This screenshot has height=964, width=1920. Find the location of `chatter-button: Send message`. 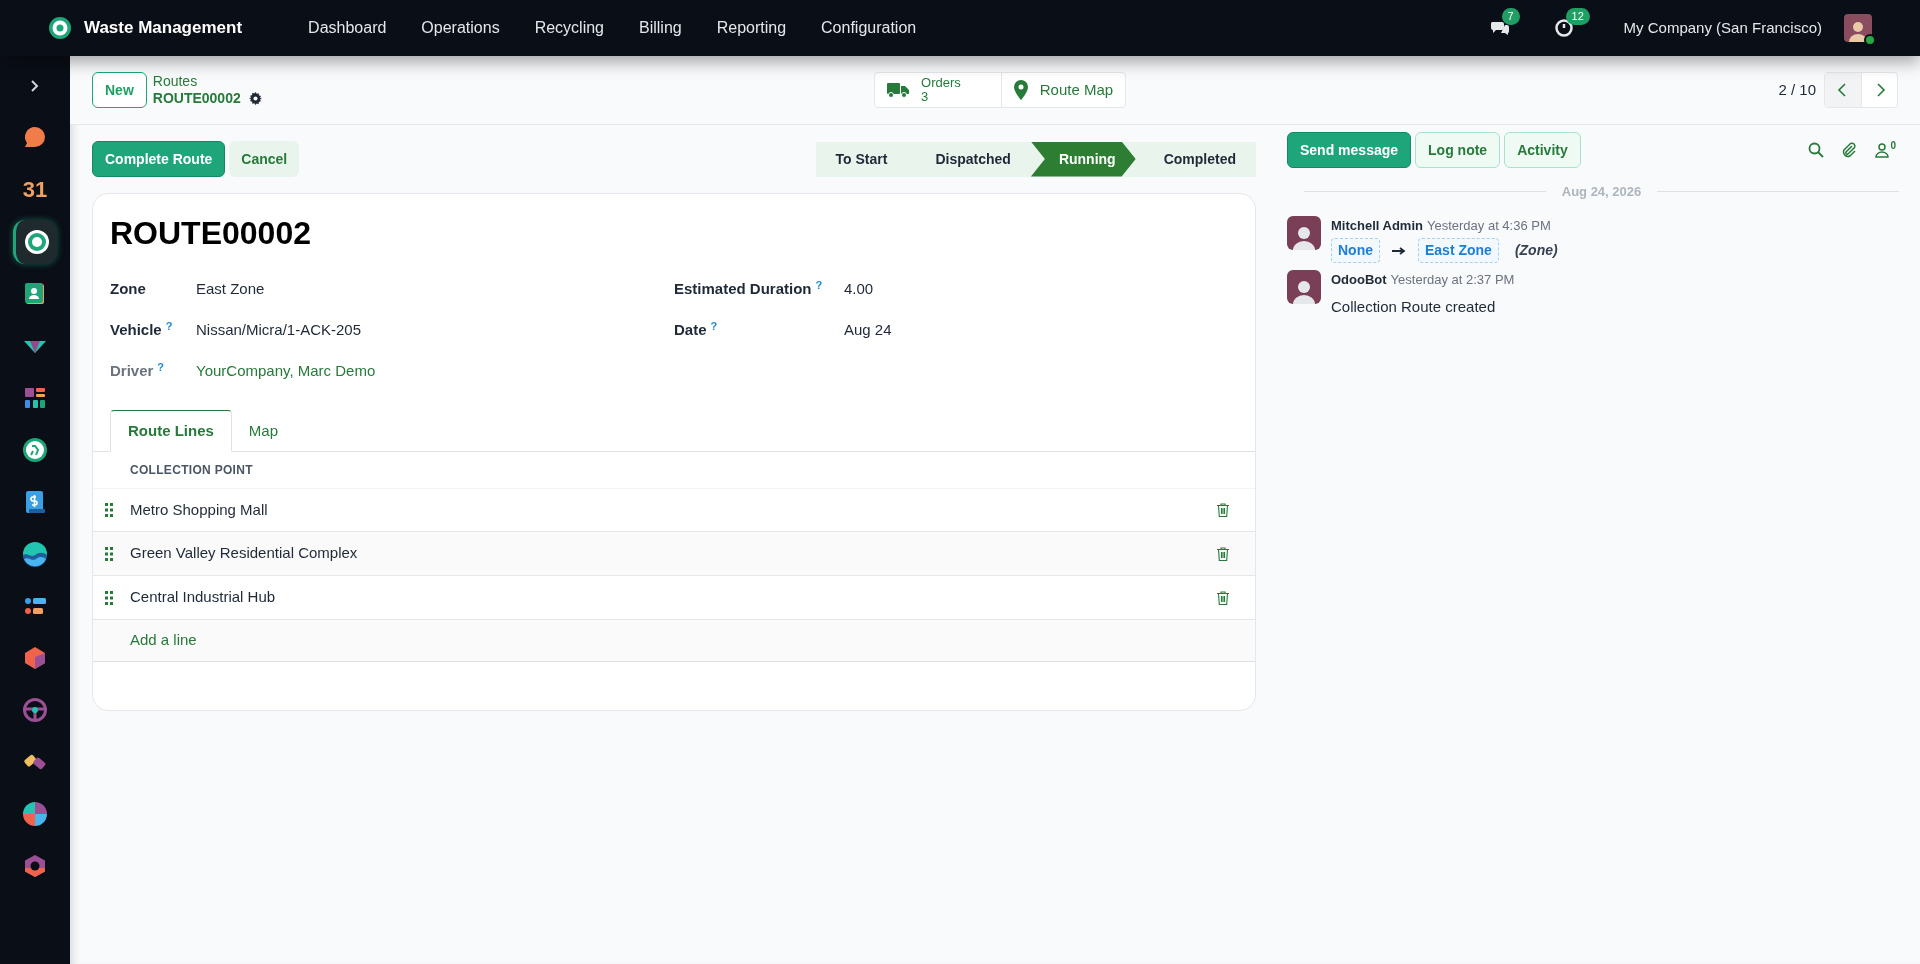

chatter-button: Send message is located at coordinates (1349, 150).